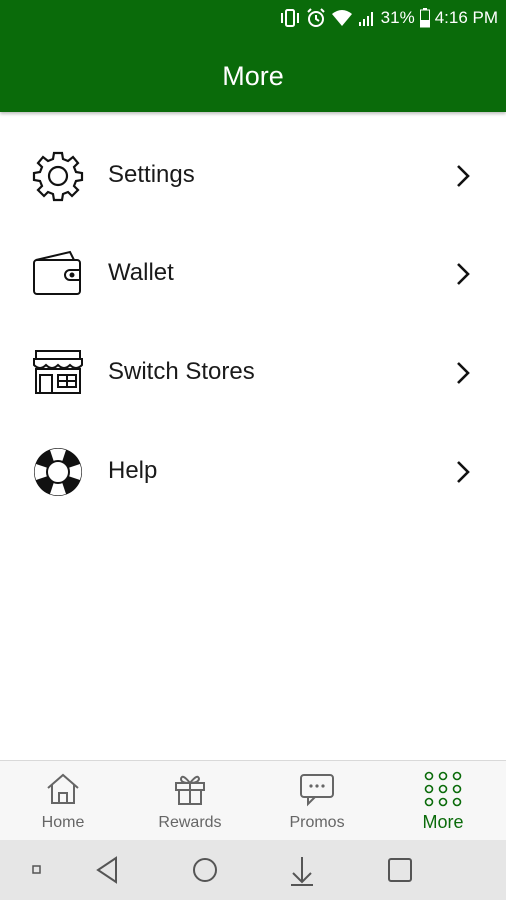 The width and height of the screenshot is (506, 900). What do you see at coordinates (367, 18) in the screenshot?
I see `signal-icon` at bounding box center [367, 18].